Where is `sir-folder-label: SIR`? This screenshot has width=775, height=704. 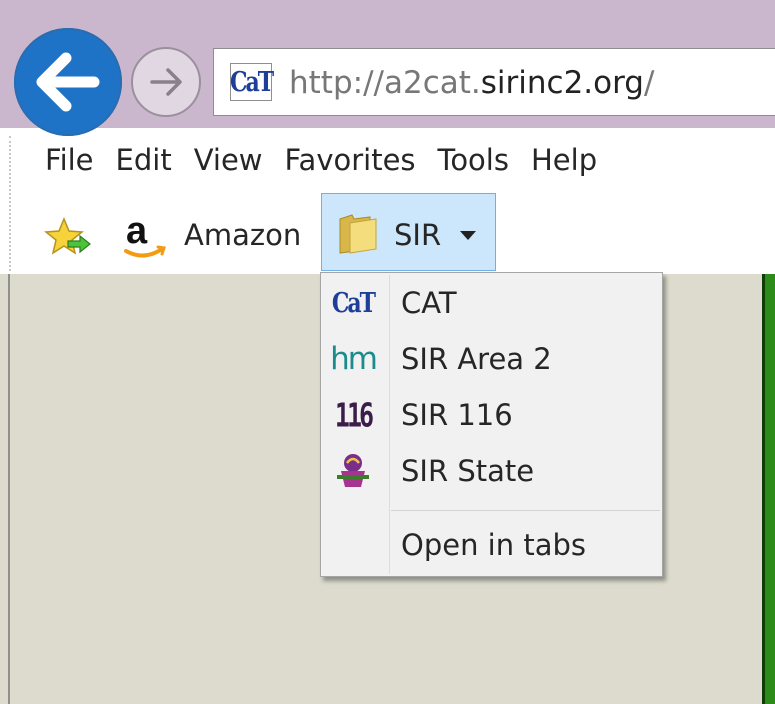
sir-folder-label: SIR is located at coordinates (418, 235).